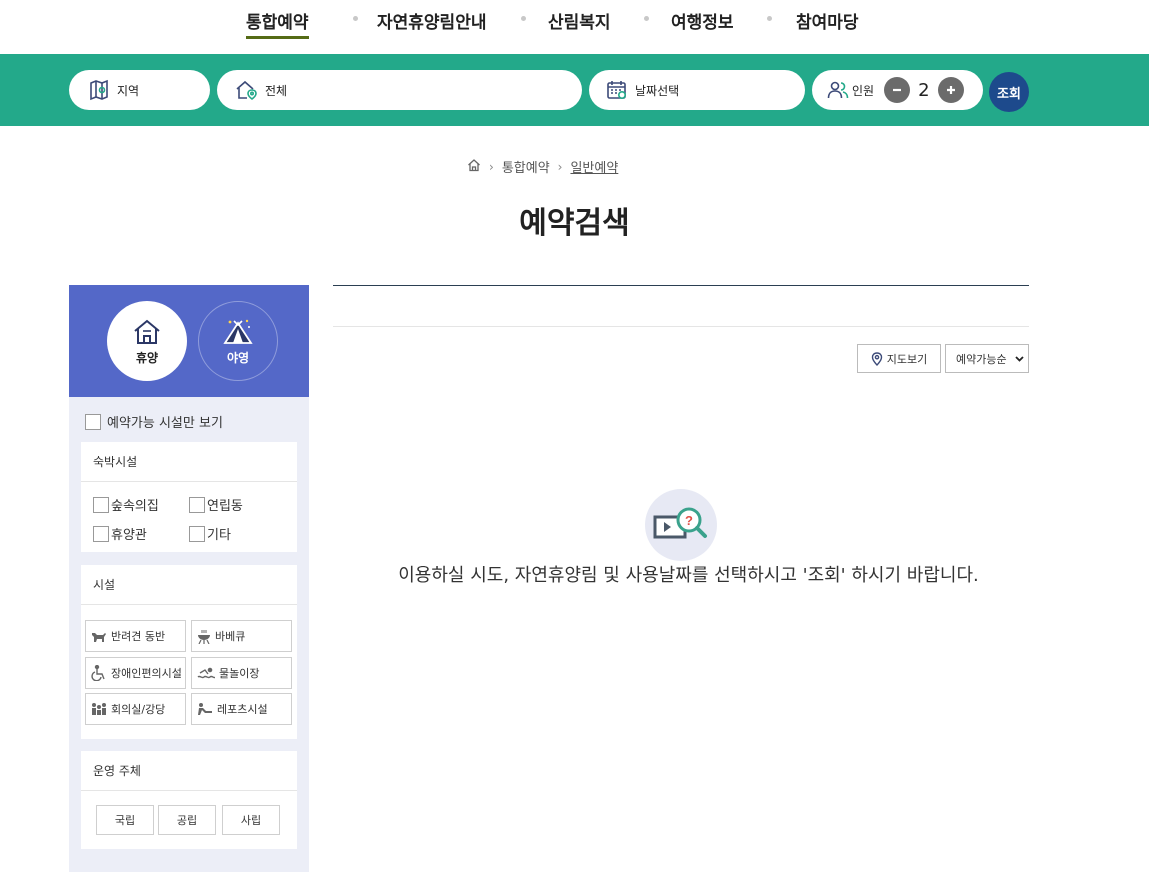  Describe the element at coordinates (981, 359) in the screenshot. I see `sort-selected-value: 예약가능순` at that location.